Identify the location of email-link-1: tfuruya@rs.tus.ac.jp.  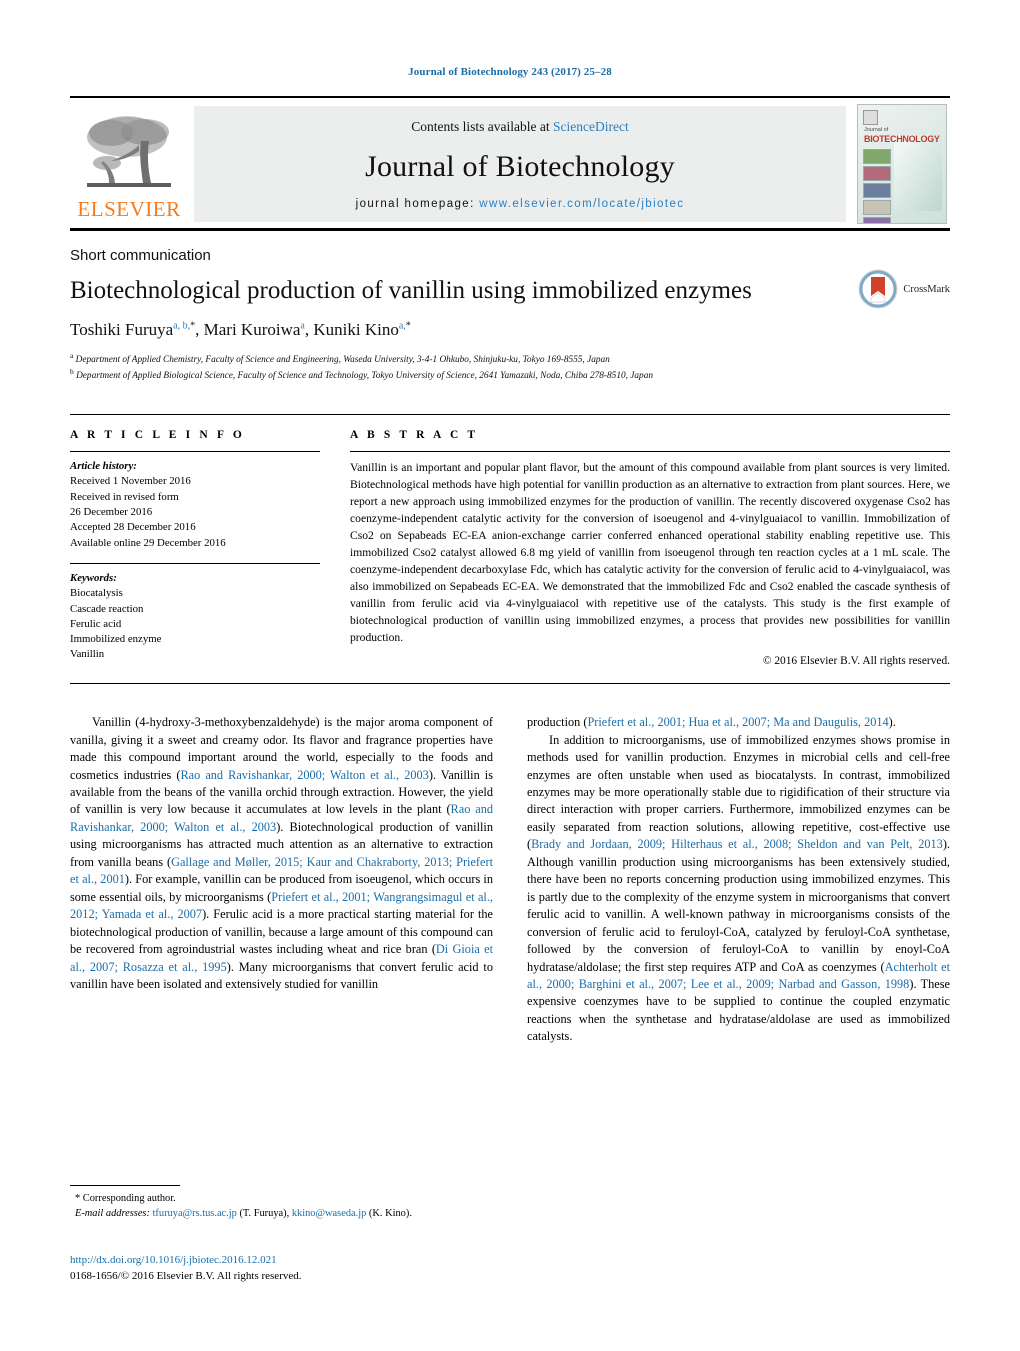
(195, 1213).